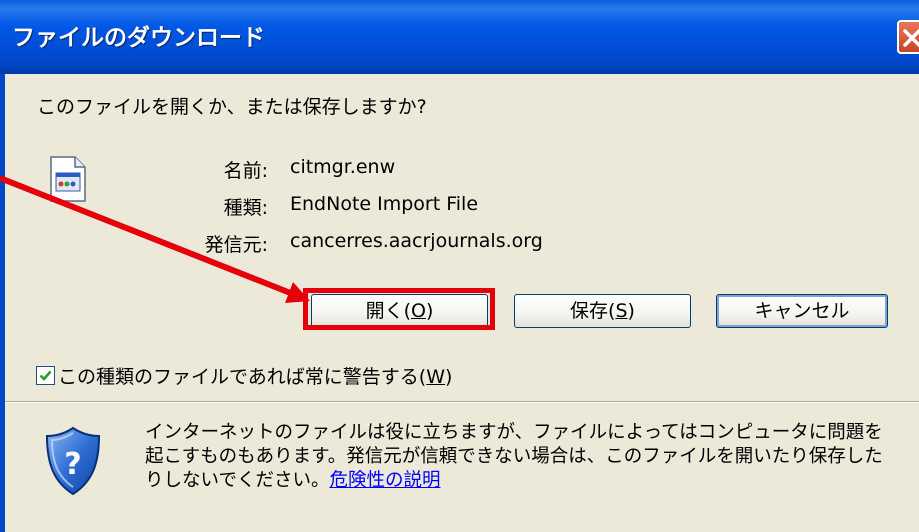 This screenshot has width=919, height=532. Describe the element at coordinates (462, 402) in the screenshot. I see `divider` at that location.